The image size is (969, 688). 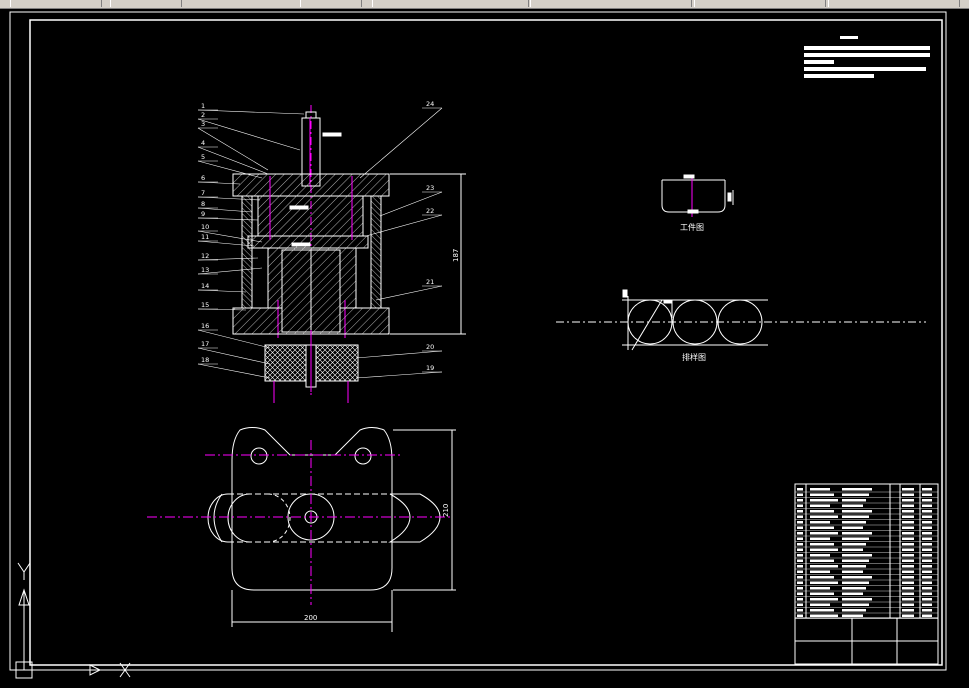 What do you see at coordinates (203, 106) in the screenshot?
I see `callout-number: 1` at bounding box center [203, 106].